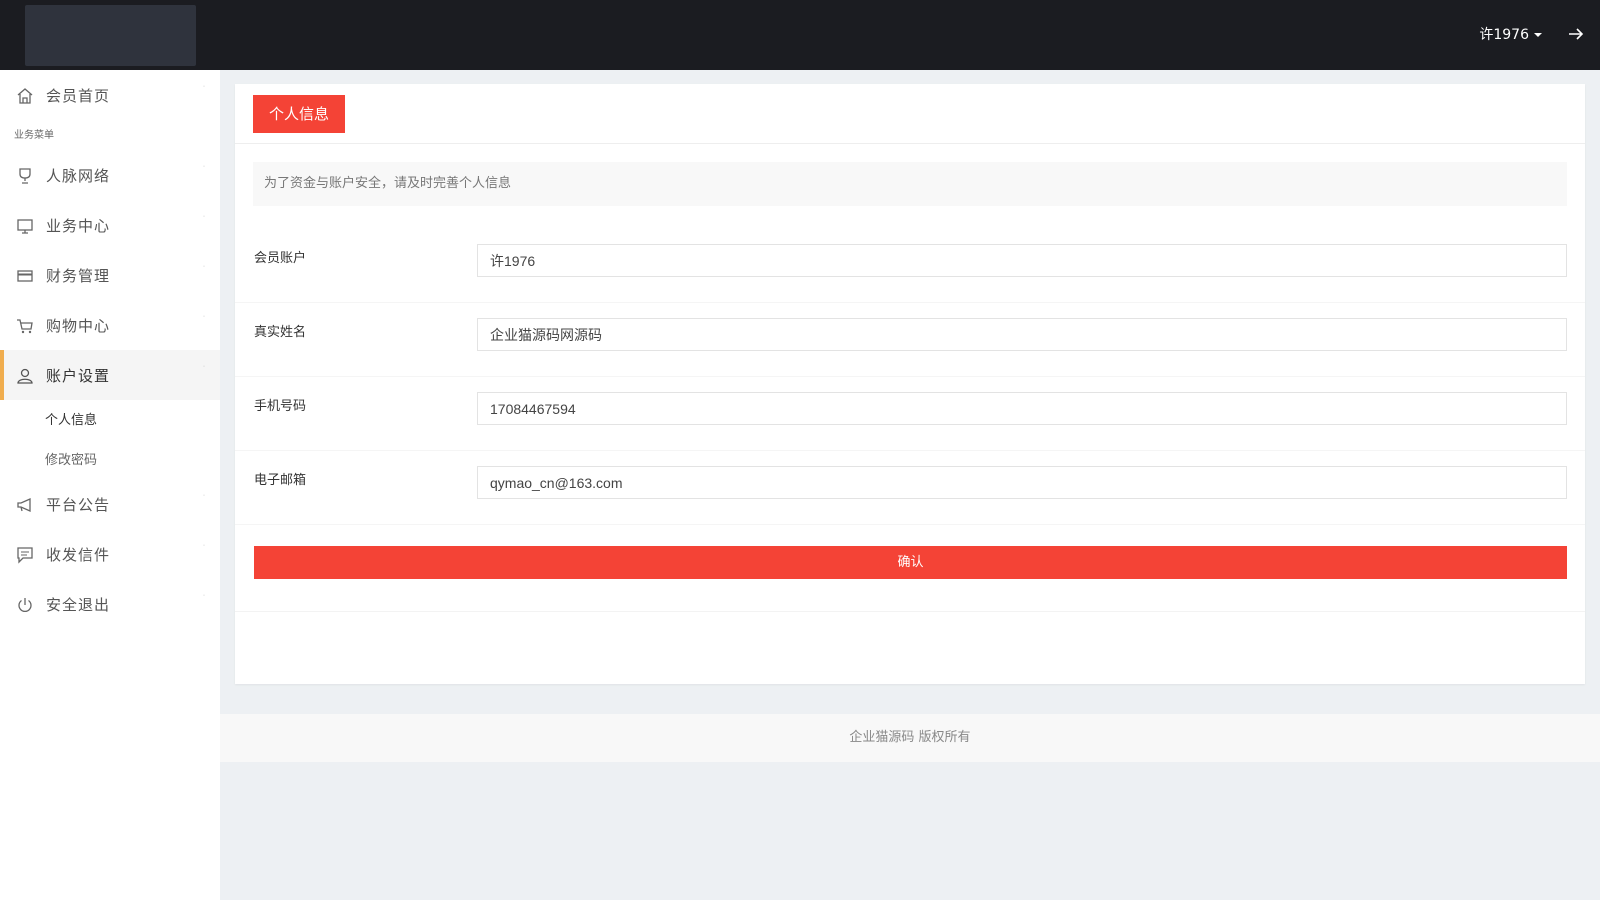 The height and width of the screenshot is (900, 1600). Describe the element at coordinates (25, 226) in the screenshot. I see `monitor-icon` at that location.